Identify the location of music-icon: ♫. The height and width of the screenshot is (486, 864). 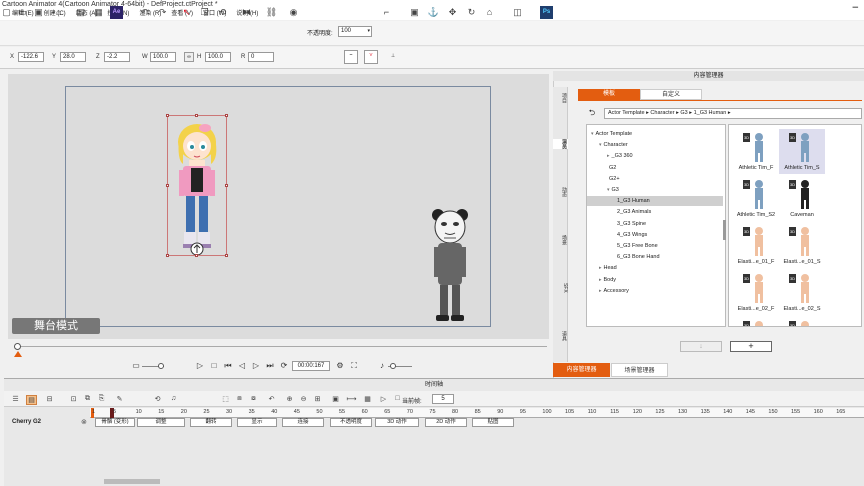
(173, 398).